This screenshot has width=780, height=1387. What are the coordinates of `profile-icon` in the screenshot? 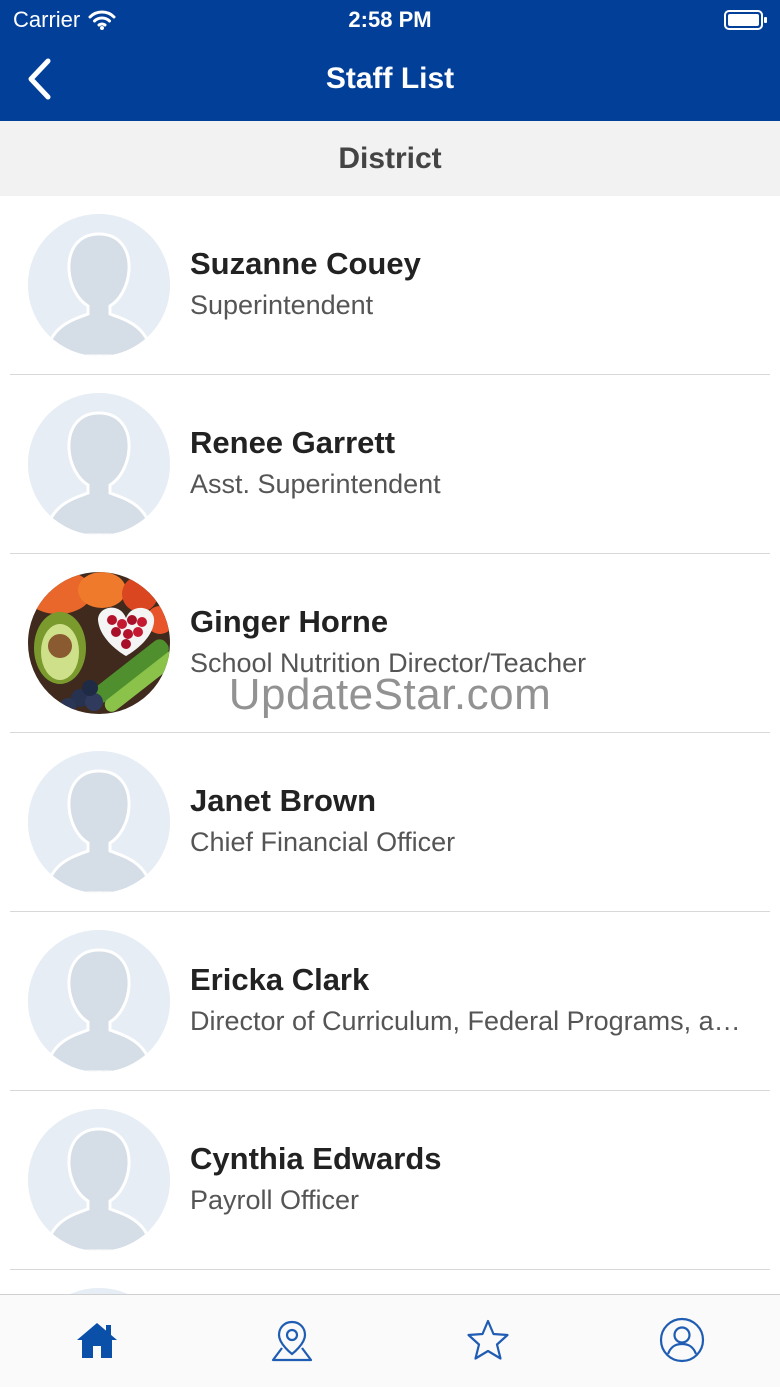 It's located at (682, 1340).